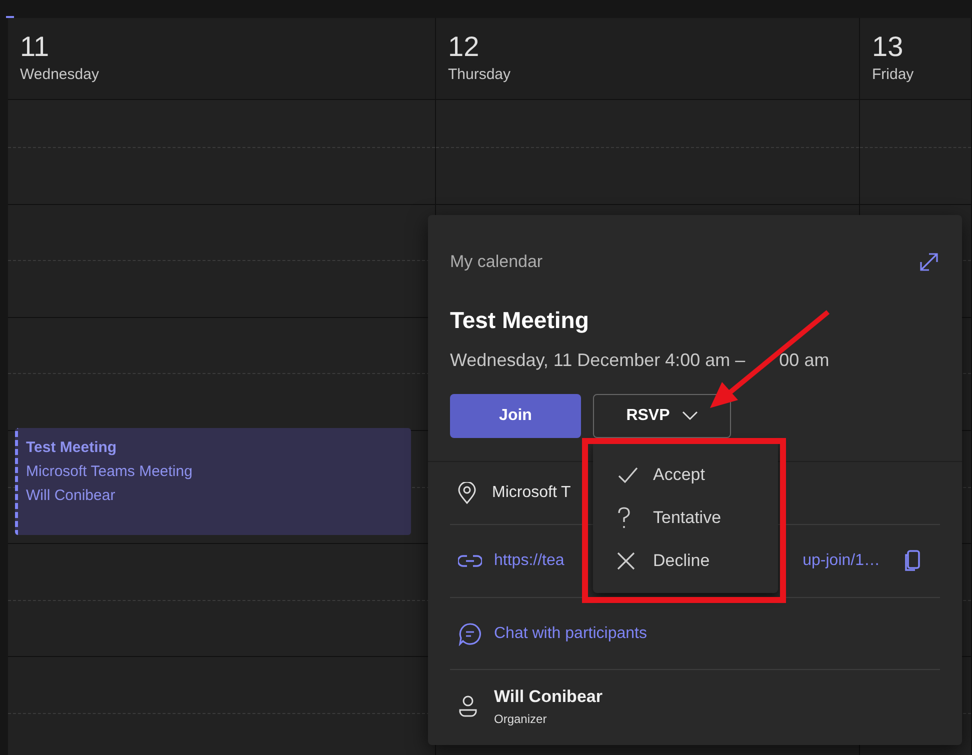 The image size is (972, 755). What do you see at coordinates (35, 47) in the screenshot?
I see `day-number: 11` at bounding box center [35, 47].